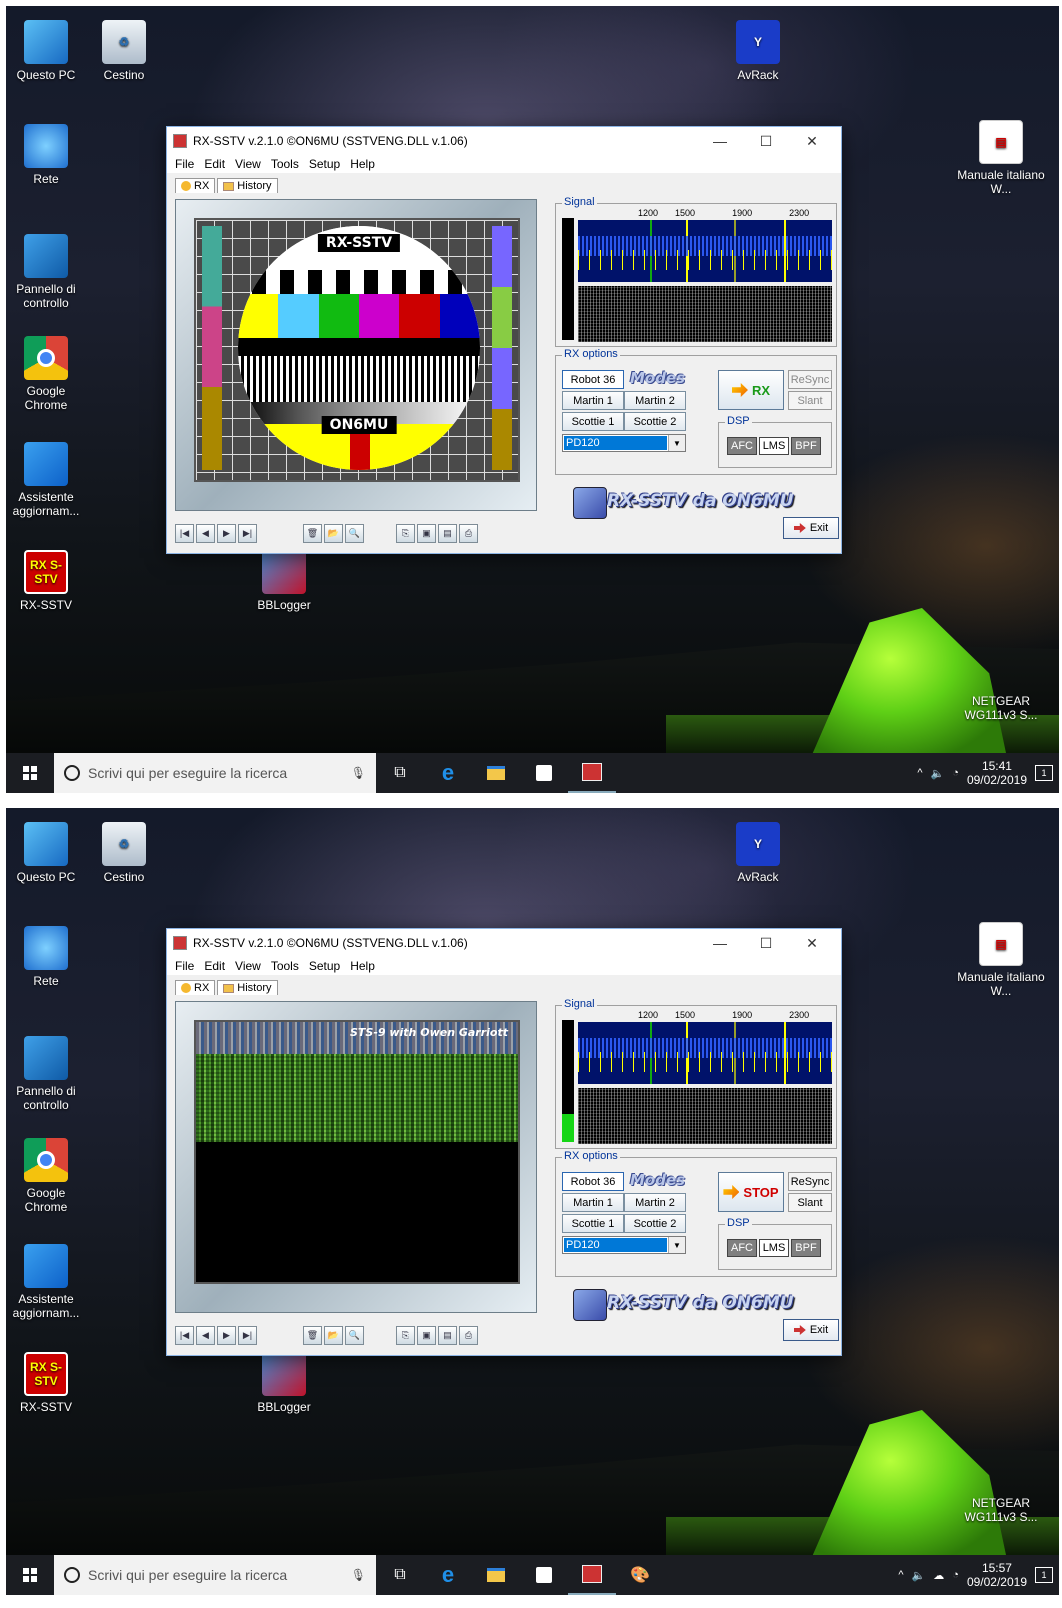  I want to click on maximize-button: ☐, so click(766, 141).